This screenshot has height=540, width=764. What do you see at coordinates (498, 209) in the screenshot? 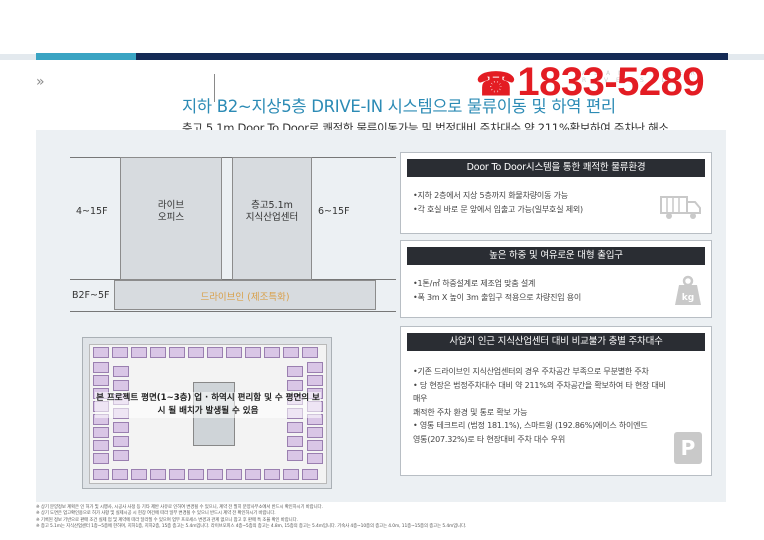
I see `card-line: •각 호실 바로 문 앞에서 입출고 가능(일부호실 제외)` at bounding box center [498, 209].